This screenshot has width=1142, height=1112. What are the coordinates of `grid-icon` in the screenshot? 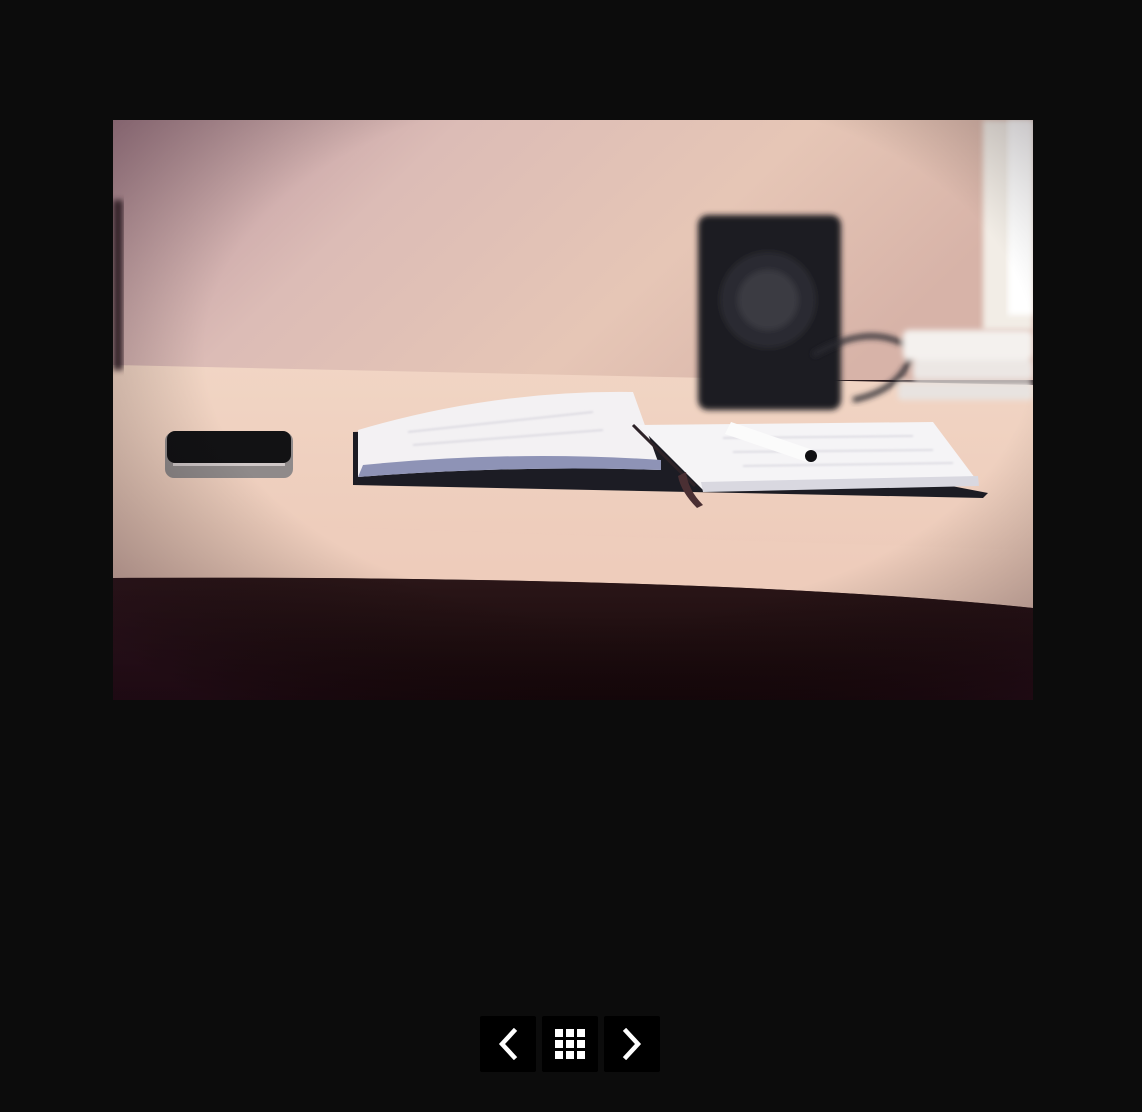 It's located at (570, 1044).